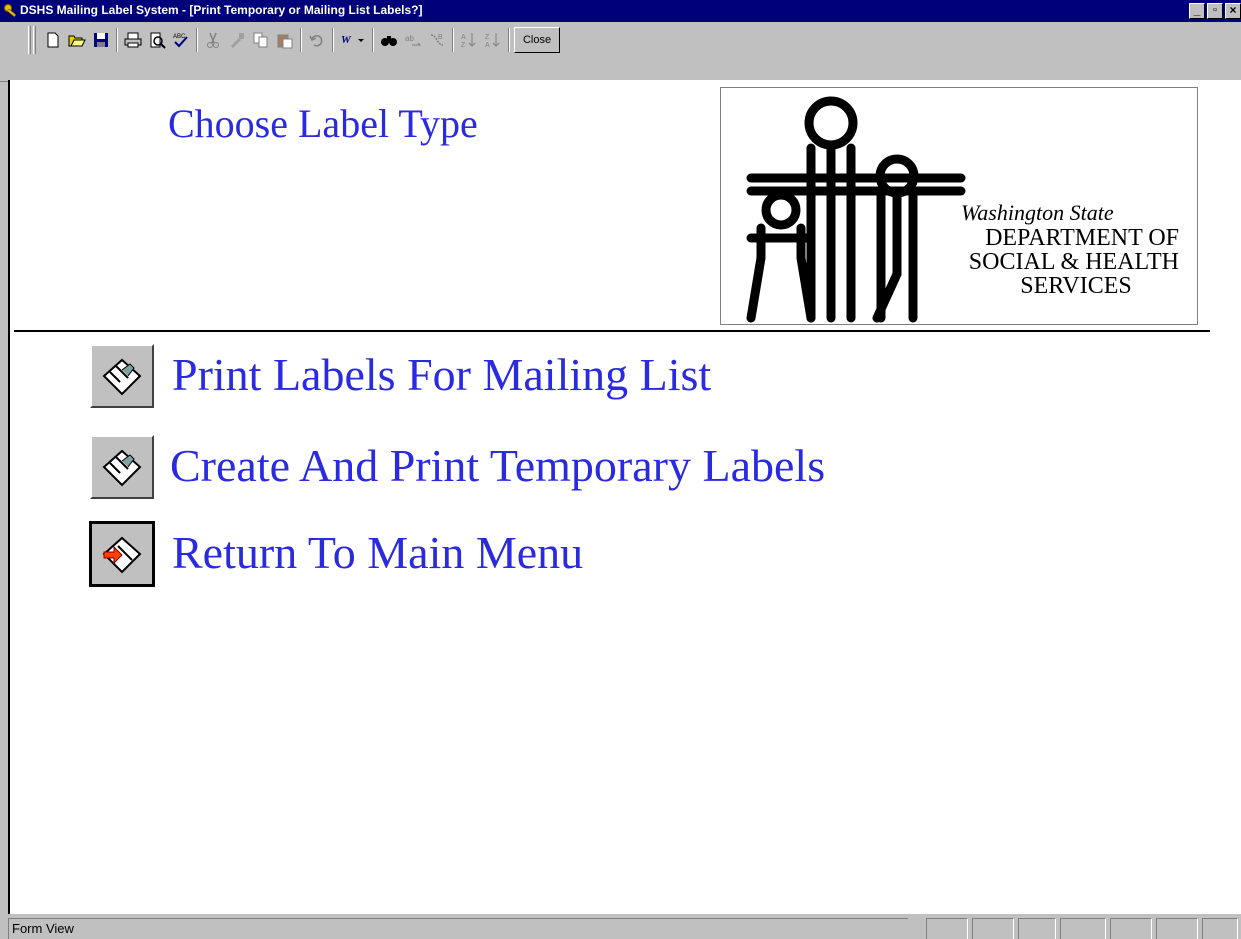 The height and width of the screenshot is (939, 1241). I want to click on new-icon, so click(53, 40).